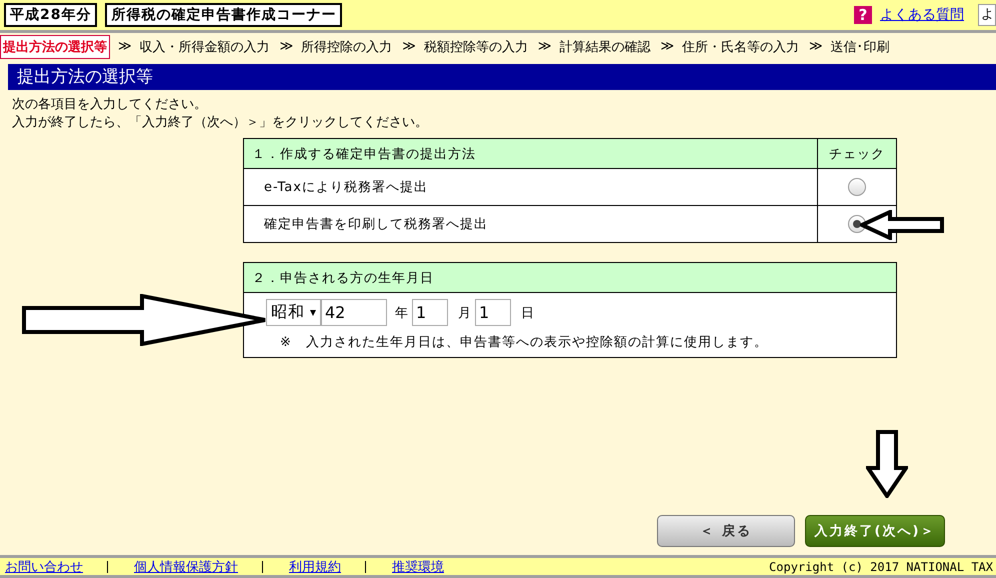 The width and height of the screenshot is (996, 578). Describe the element at coordinates (726, 531) in the screenshot. I see `back-button: ＜ 戻る` at that location.